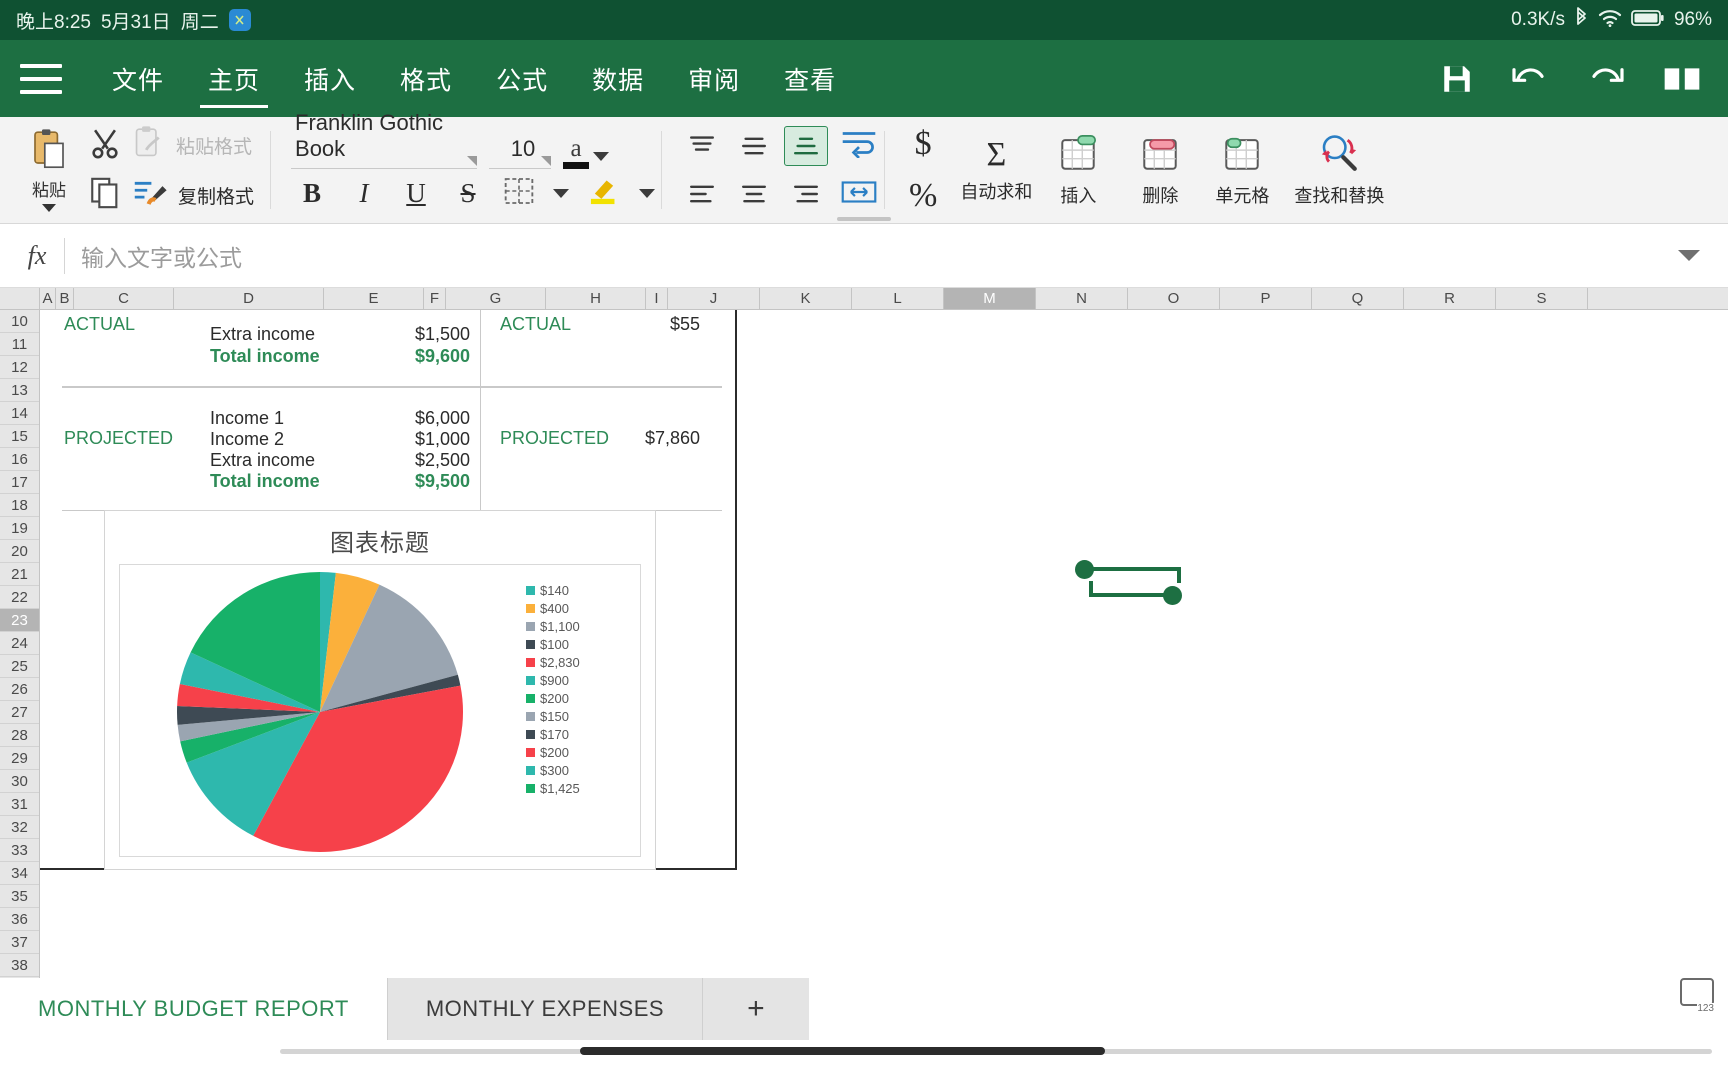  What do you see at coordinates (990, 298) in the screenshot?
I see `column-header-M: M` at bounding box center [990, 298].